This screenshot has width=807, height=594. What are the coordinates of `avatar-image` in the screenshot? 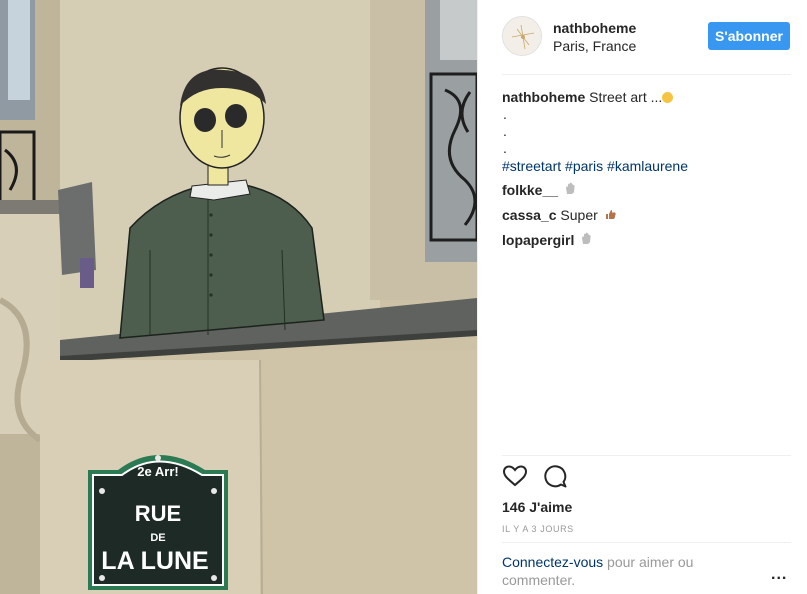 It's located at (522, 36).